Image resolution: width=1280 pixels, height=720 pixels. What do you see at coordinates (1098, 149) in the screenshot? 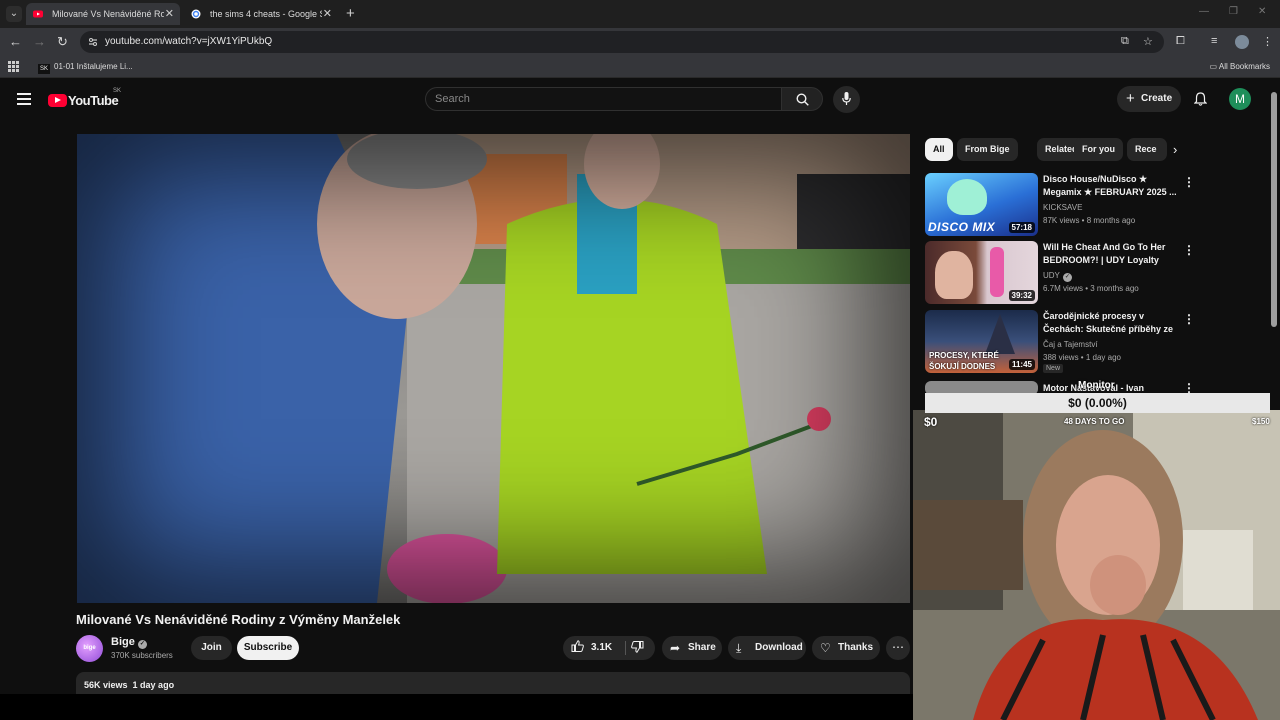
I see `chip-for-you: For you` at bounding box center [1098, 149].